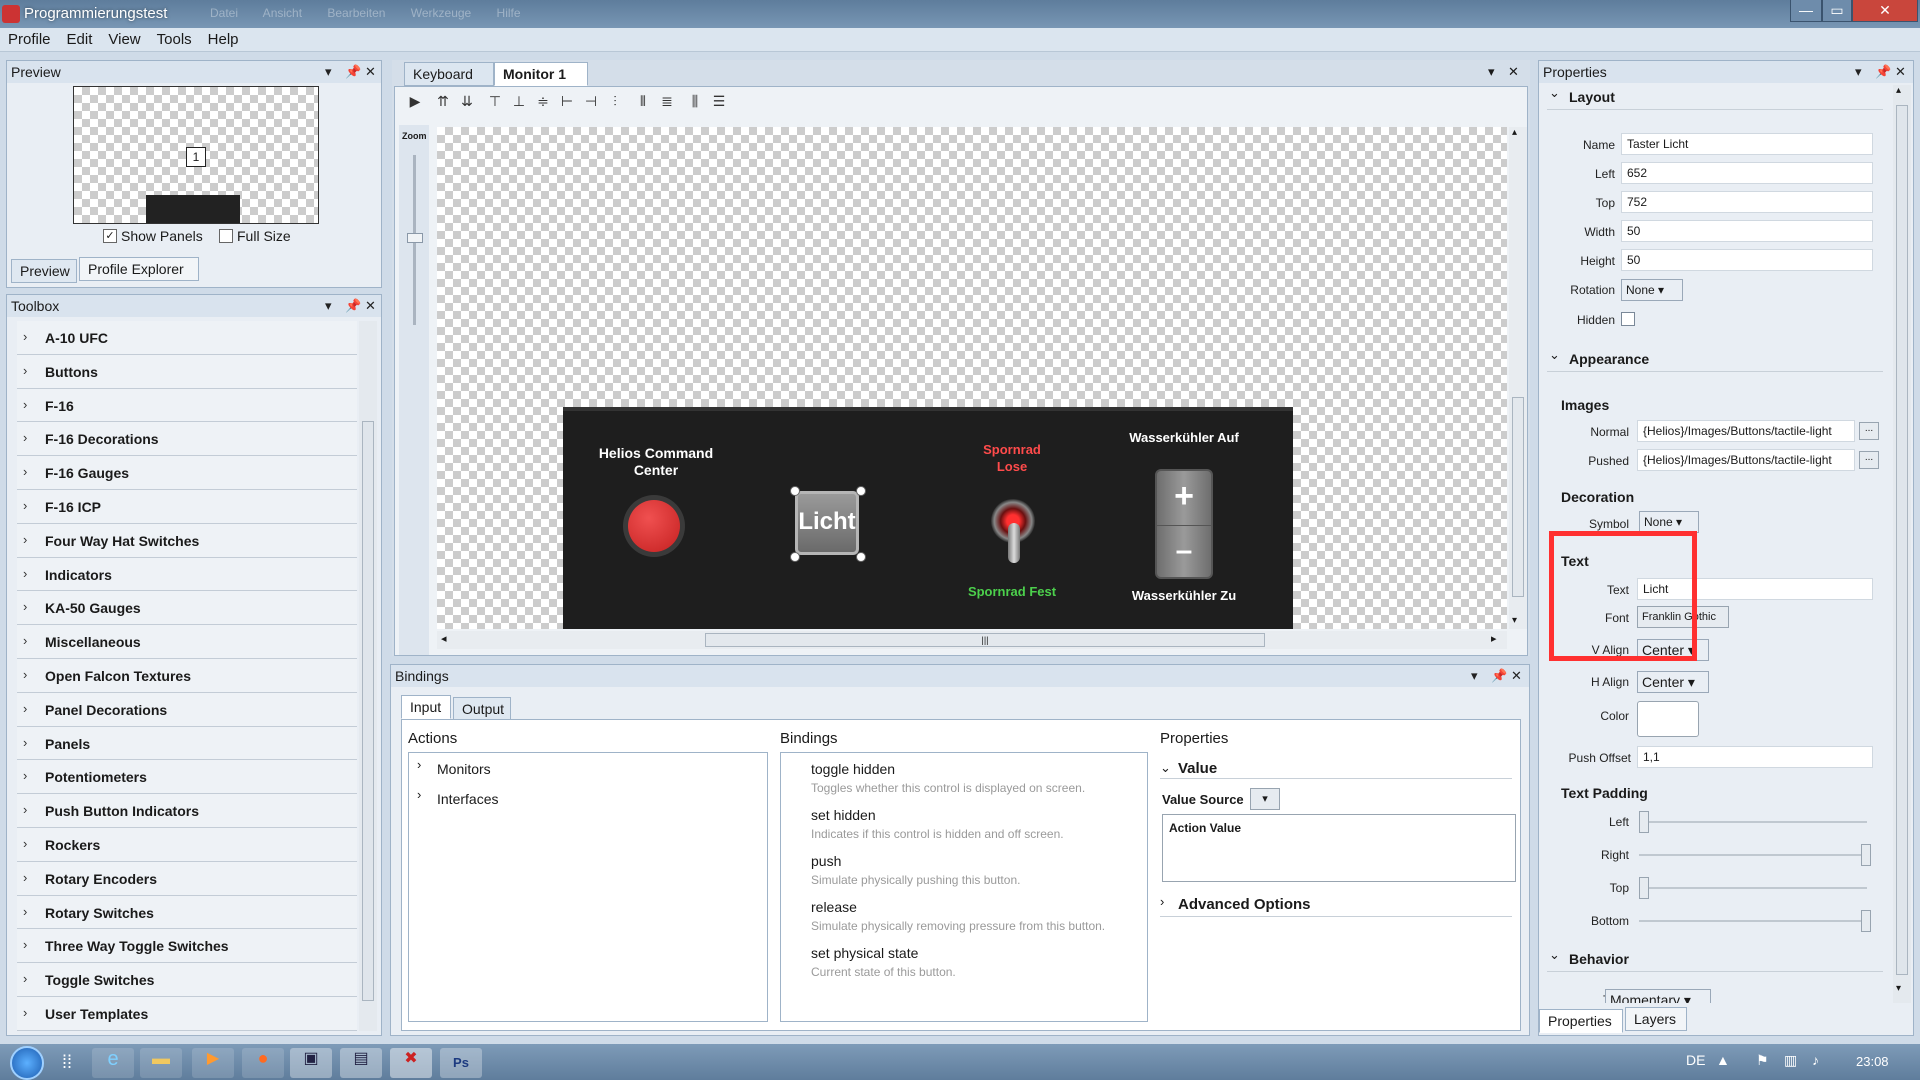 This screenshot has height=1080, width=1920. Describe the element at coordinates (443, 103) in the screenshot. I see `bring-forward-icon: ⇈` at that location.